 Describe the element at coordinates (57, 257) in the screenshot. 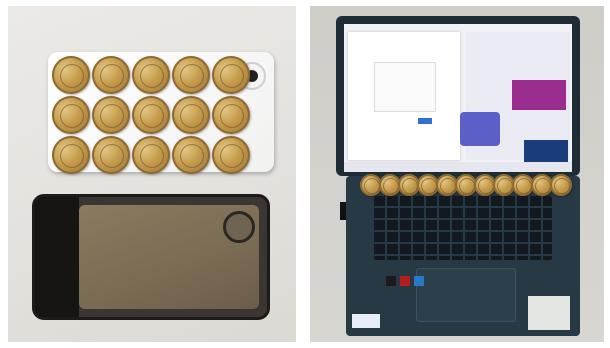

I see `phone-case-band` at that location.